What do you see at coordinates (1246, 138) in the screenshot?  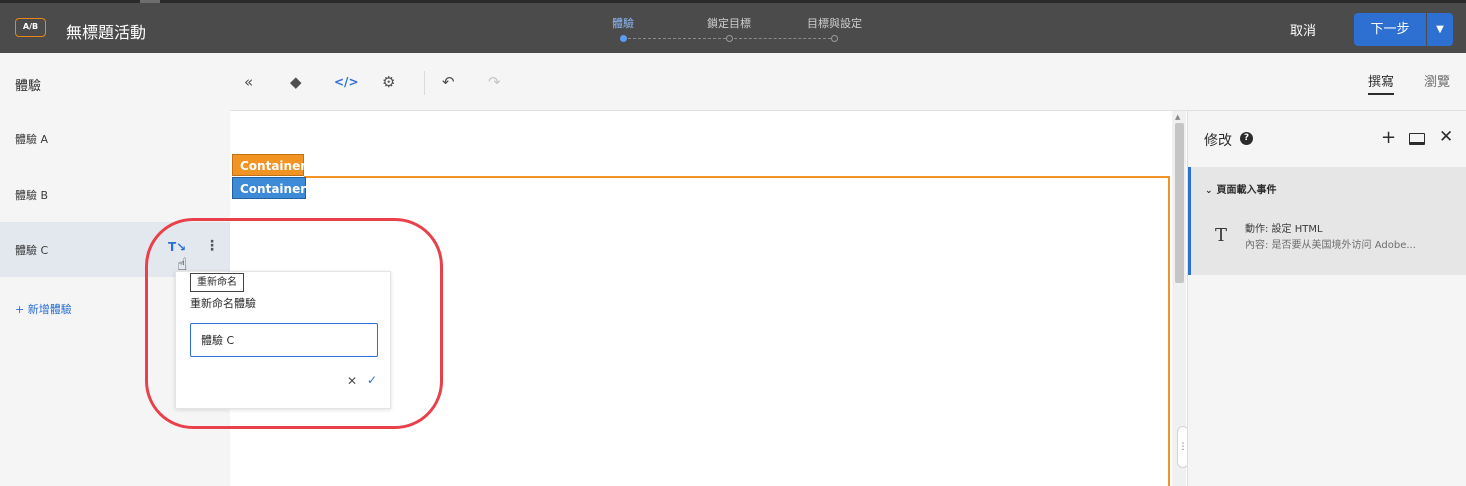 I see `help-icon: ?` at bounding box center [1246, 138].